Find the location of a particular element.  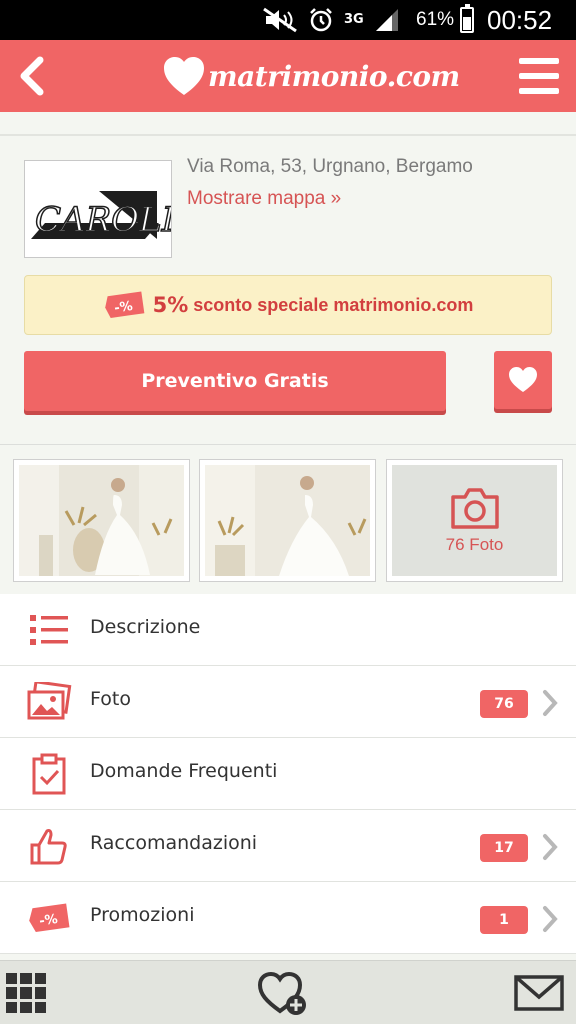

menu-item-domande-frequenti: Domande Frequenti is located at coordinates (288, 774).